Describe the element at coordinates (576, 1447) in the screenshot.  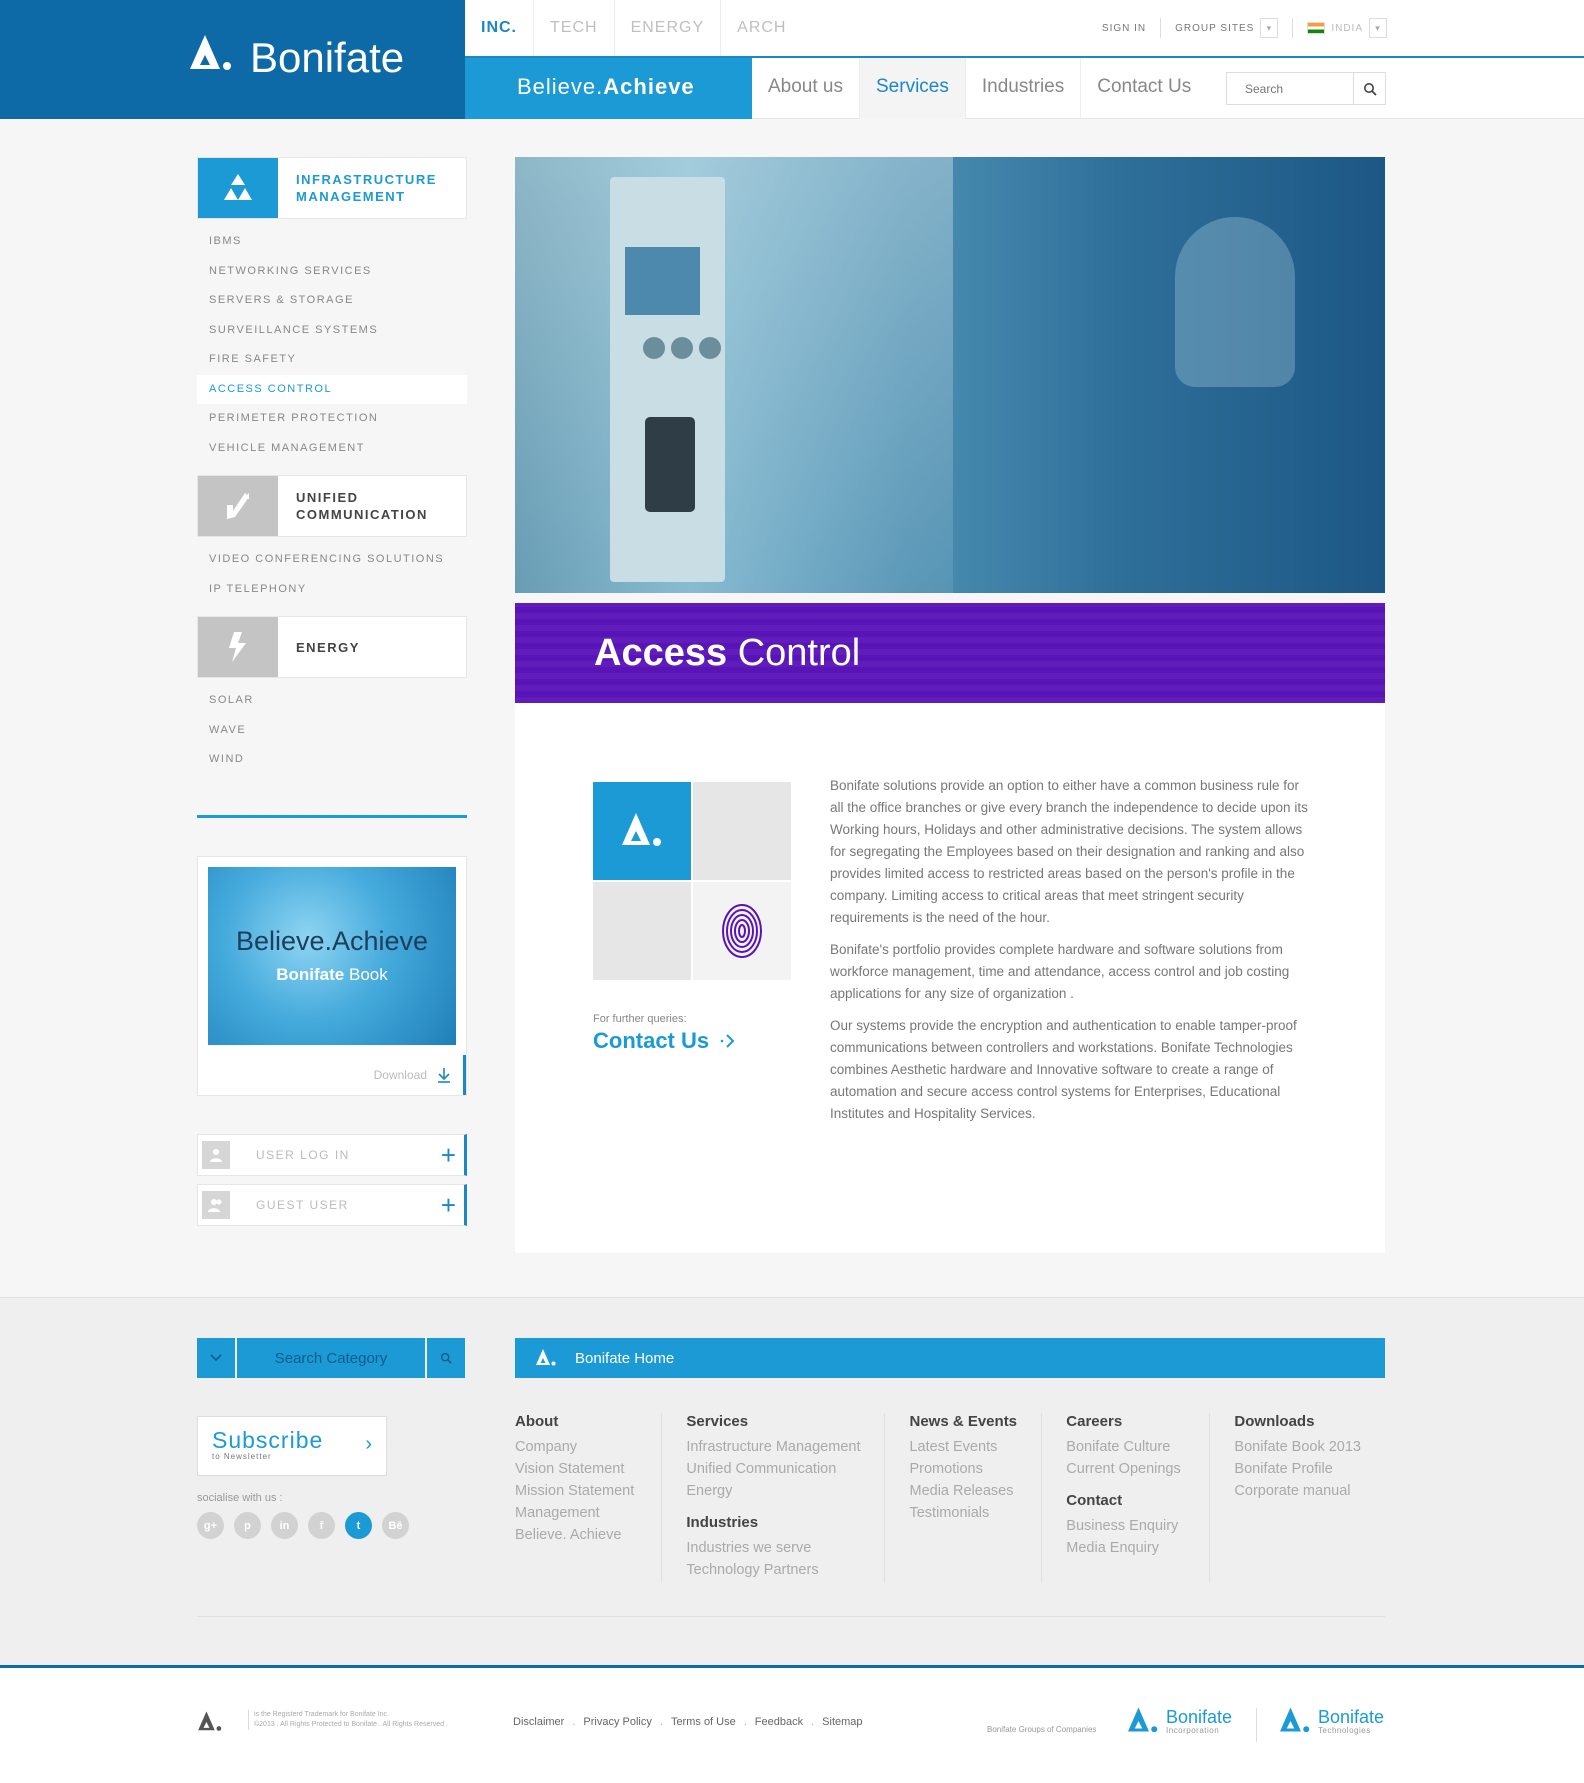
I see `footer-link: Company` at that location.